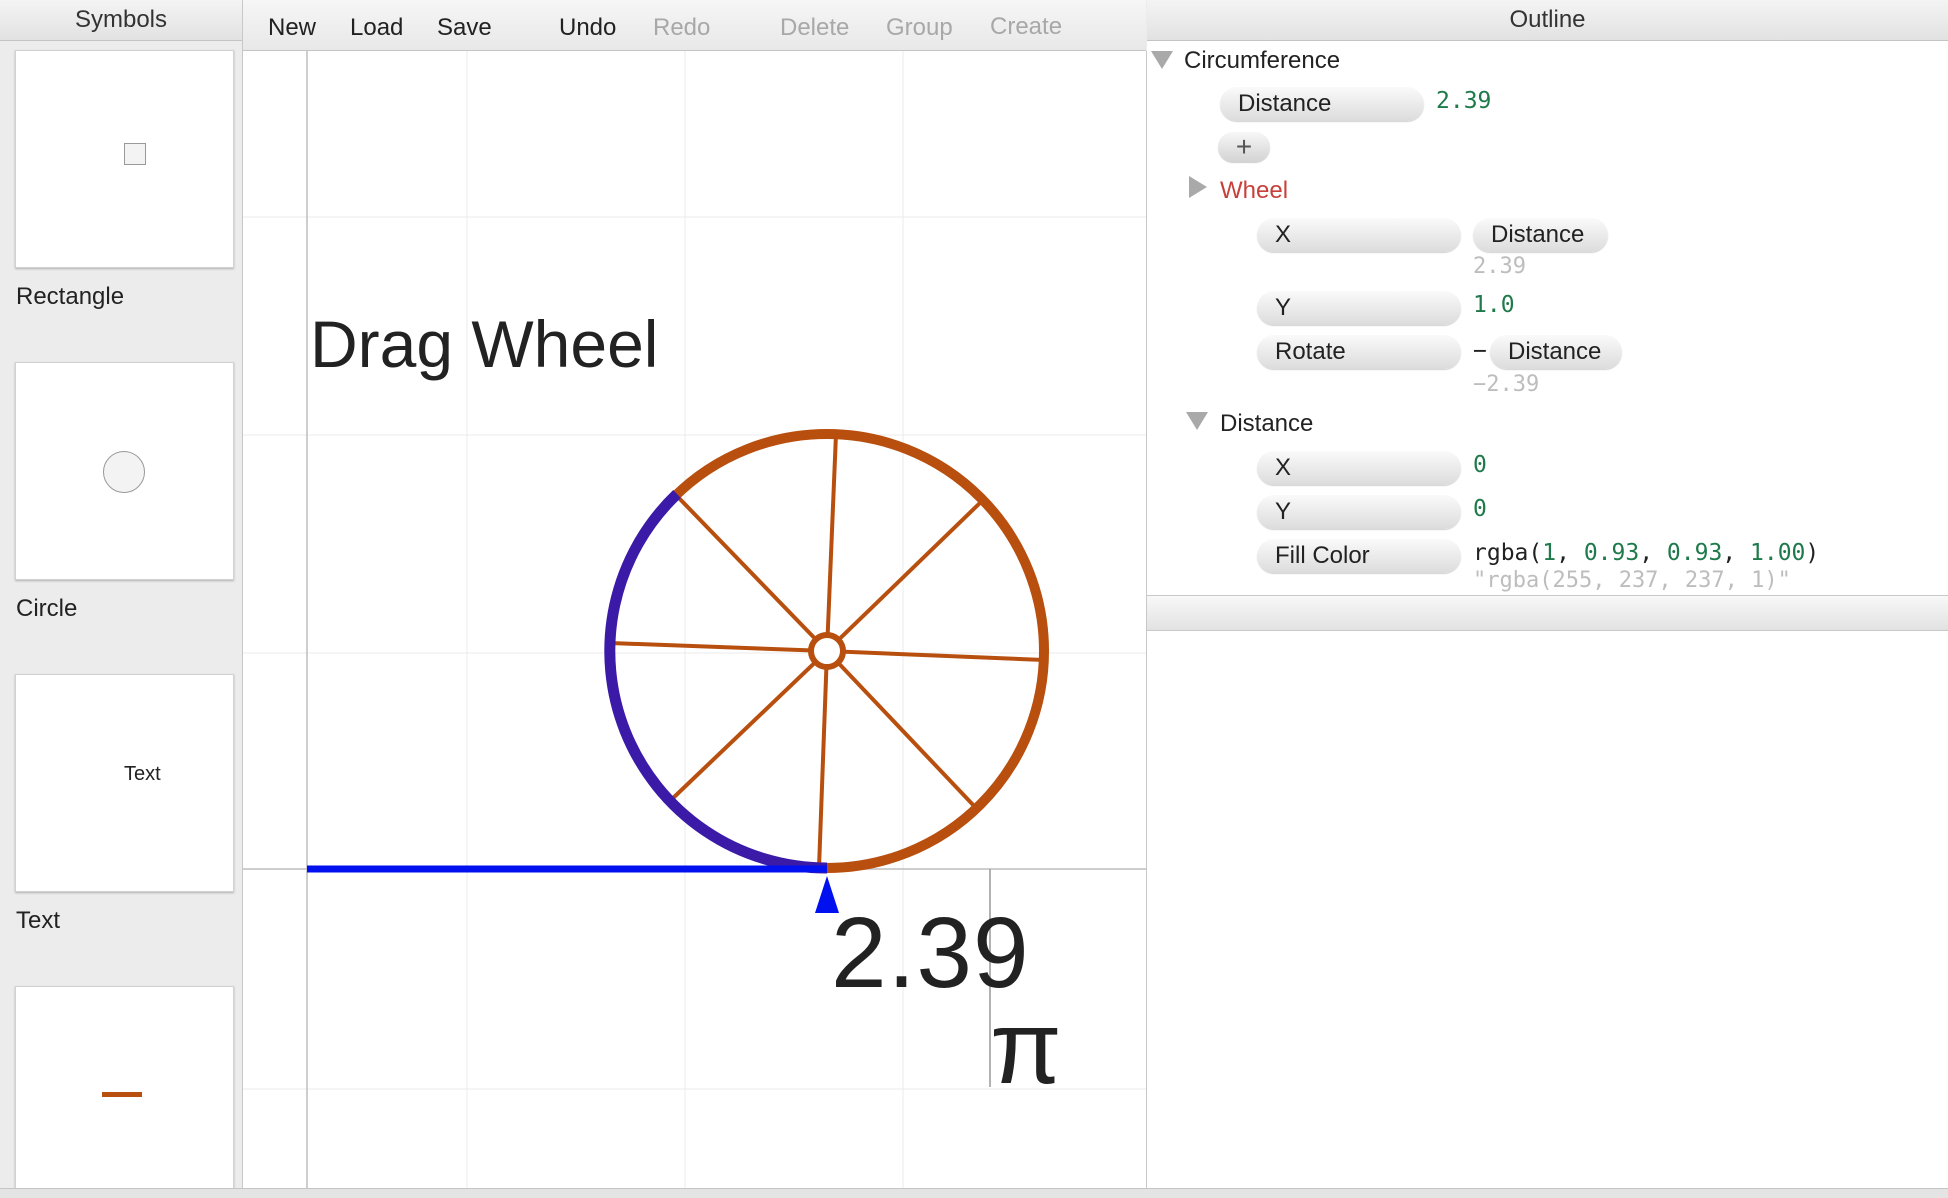 The width and height of the screenshot is (1948, 1198). Describe the element at coordinates (121, 20) in the screenshot. I see `symbols-header: Symbols` at that location.